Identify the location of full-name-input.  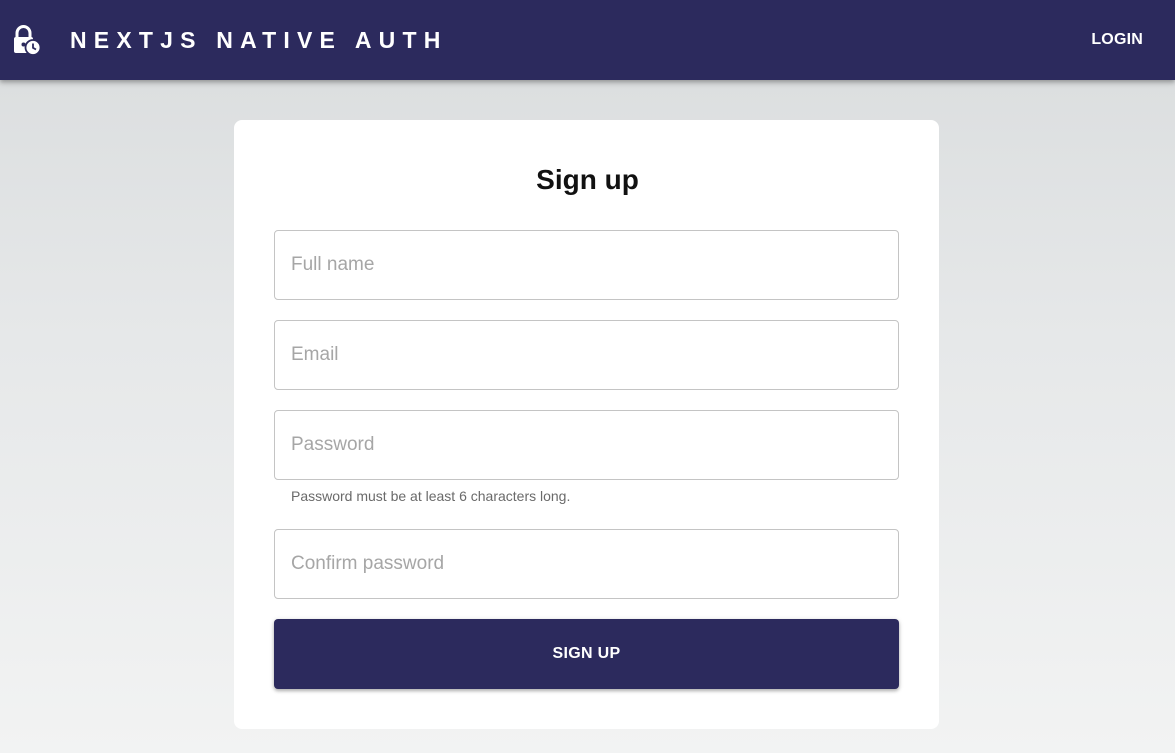
(586, 265).